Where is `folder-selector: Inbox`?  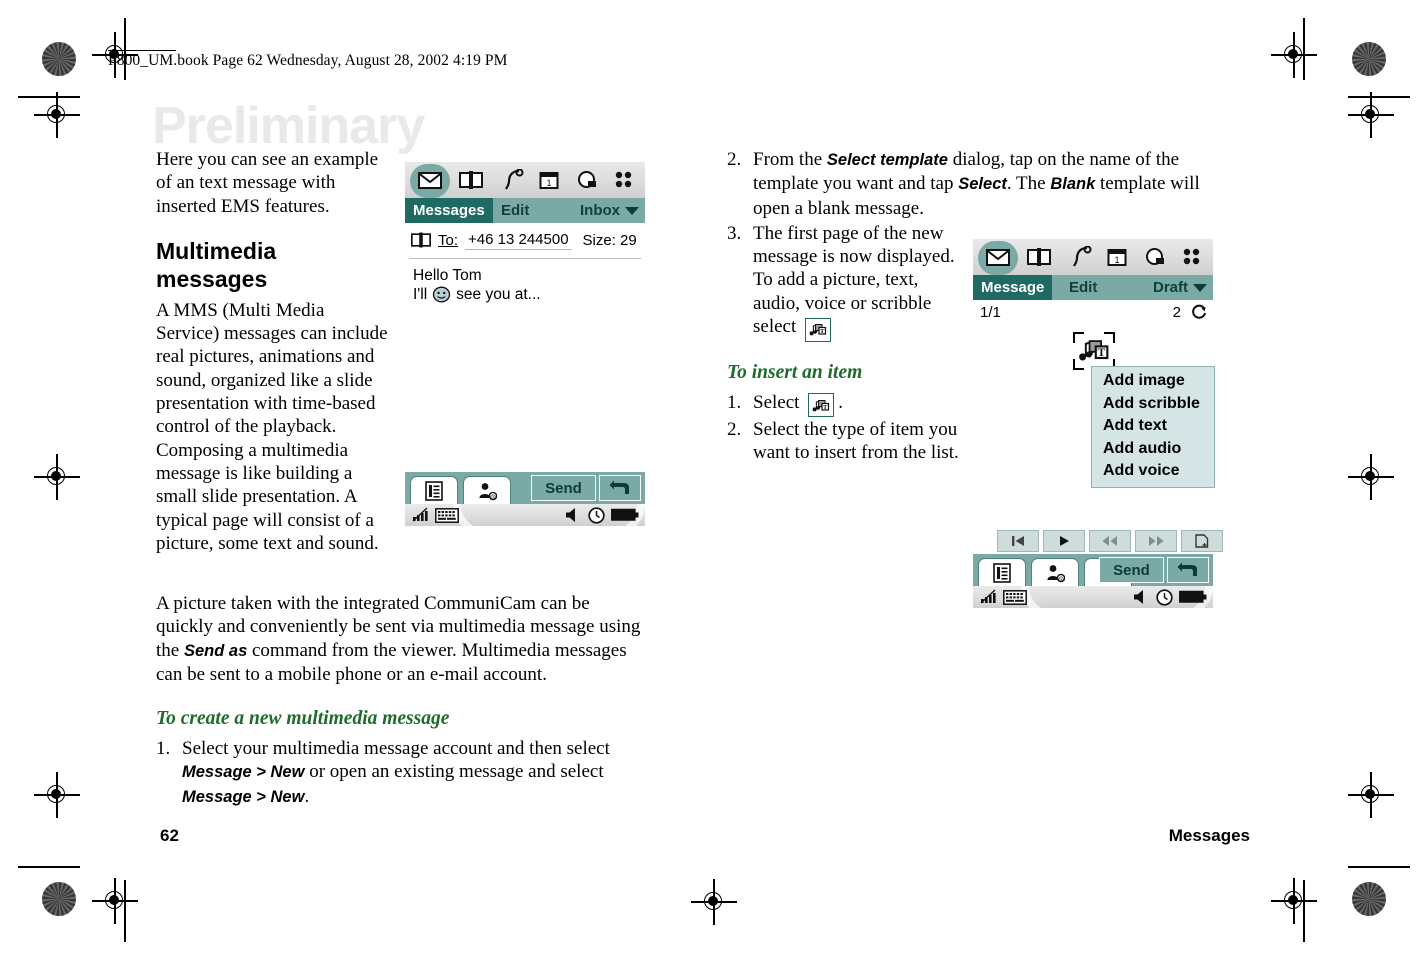
folder-selector: Inbox is located at coordinates (609, 210).